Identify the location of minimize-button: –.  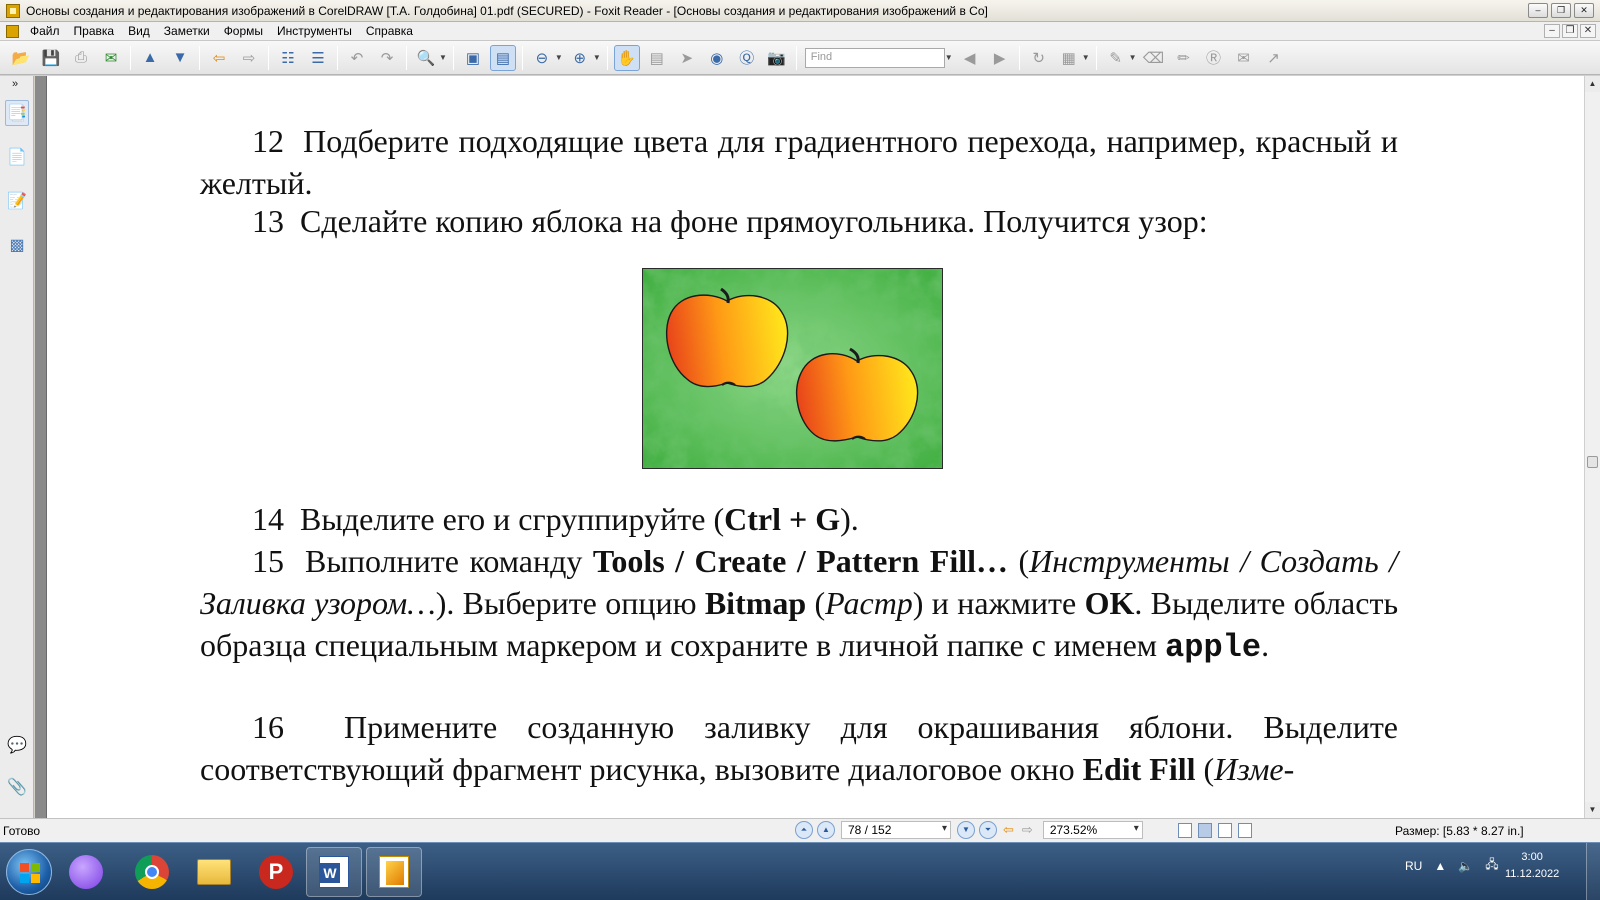
(1538, 10).